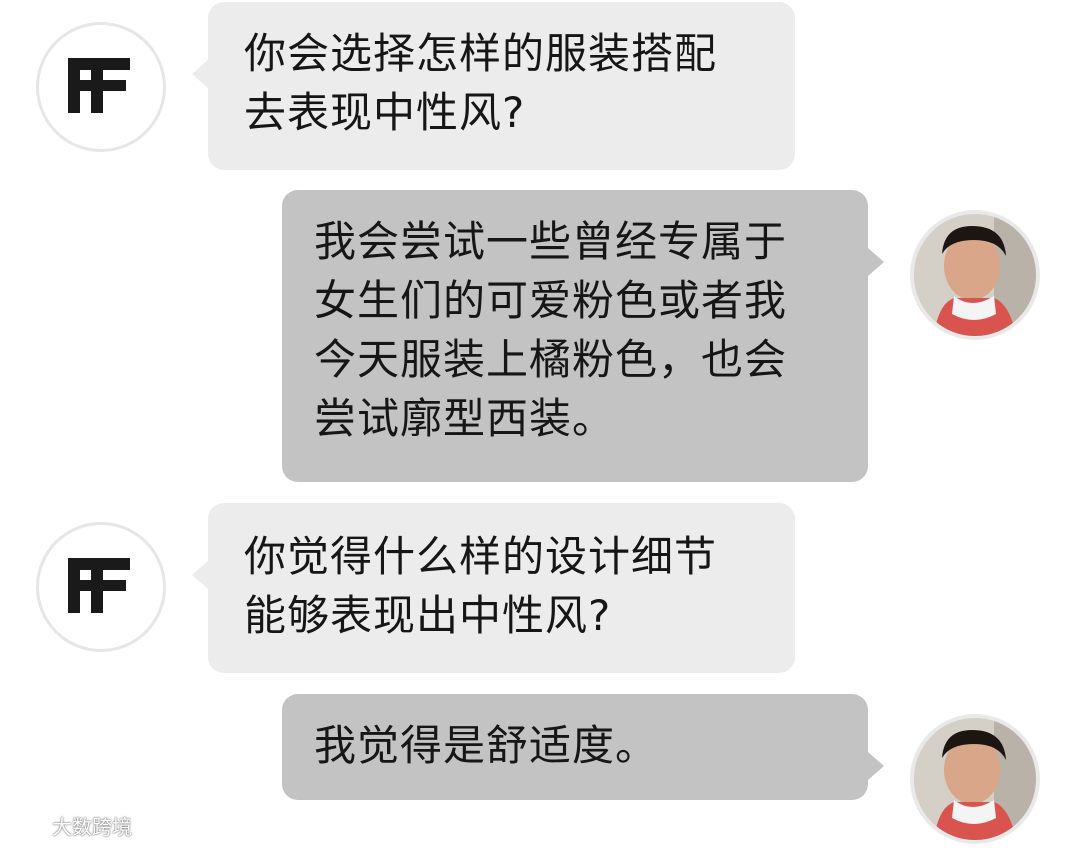 This screenshot has height=848, width=1080. I want to click on watermark: 大数跨境, so click(70, 825).